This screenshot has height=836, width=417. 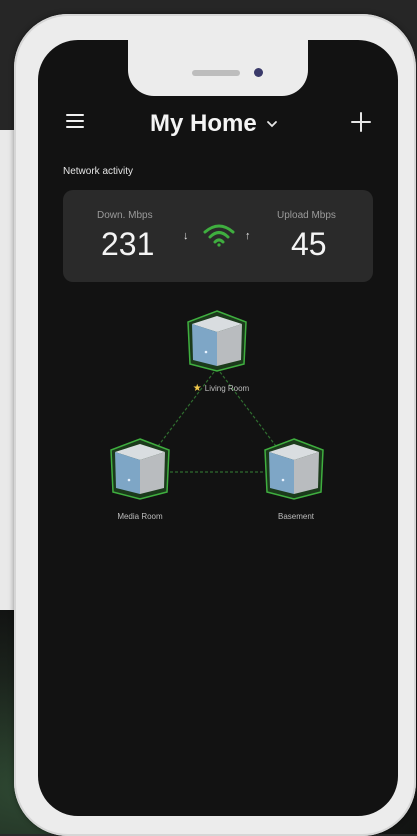 I want to click on plus-icon, so click(x=361, y=122).